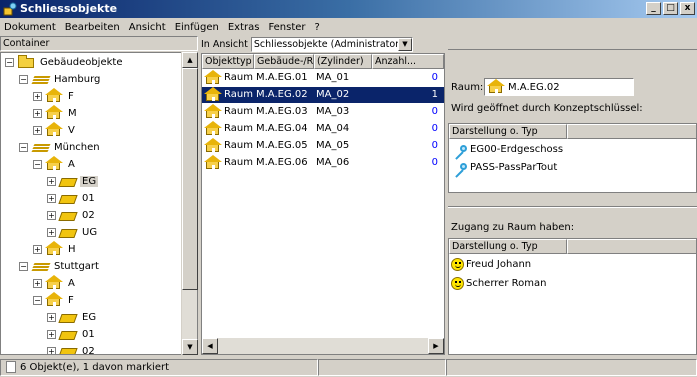 This screenshot has height=377, width=697. Describe the element at coordinates (89, 317) in the screenshot. I see `tree-node-label: EG` at that location.